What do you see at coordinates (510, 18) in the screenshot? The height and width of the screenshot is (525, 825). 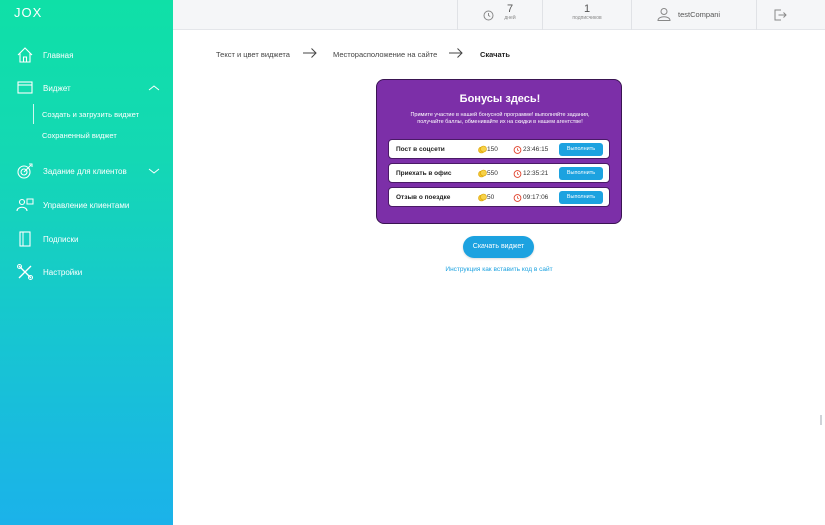 I see `days-caption: дней` at bounding box center [510, 18].